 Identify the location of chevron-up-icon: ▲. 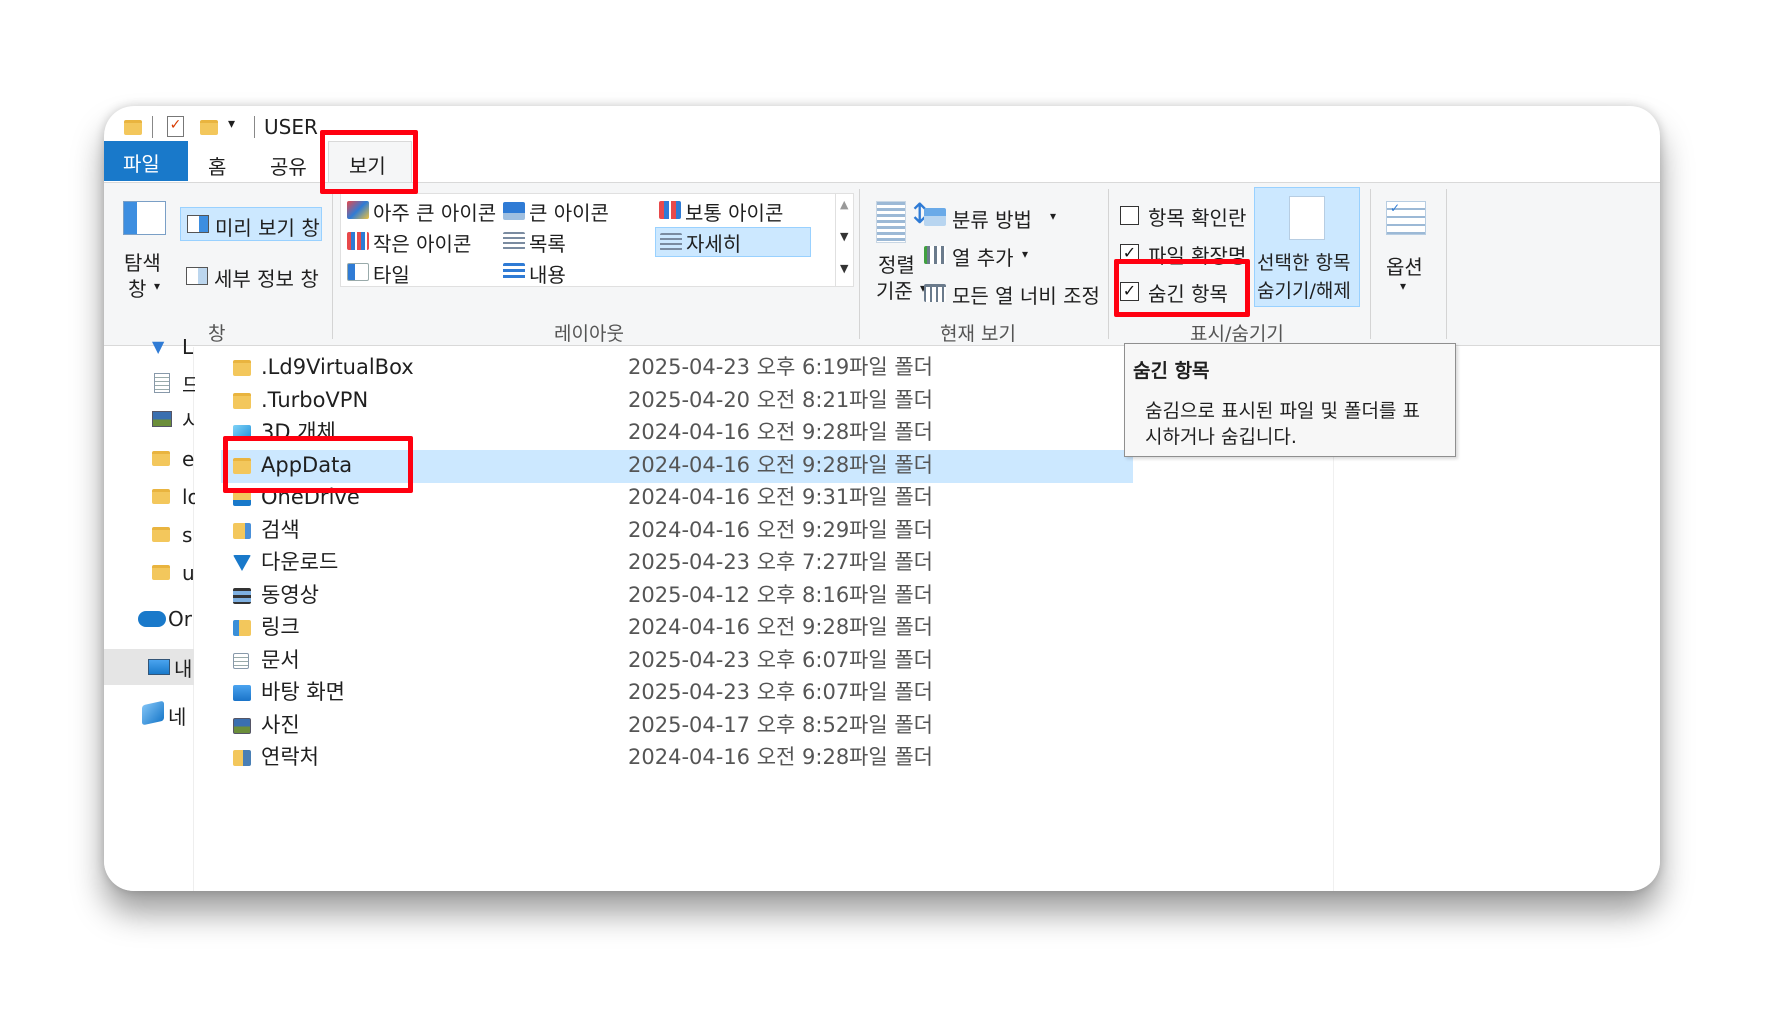
(844, 204).